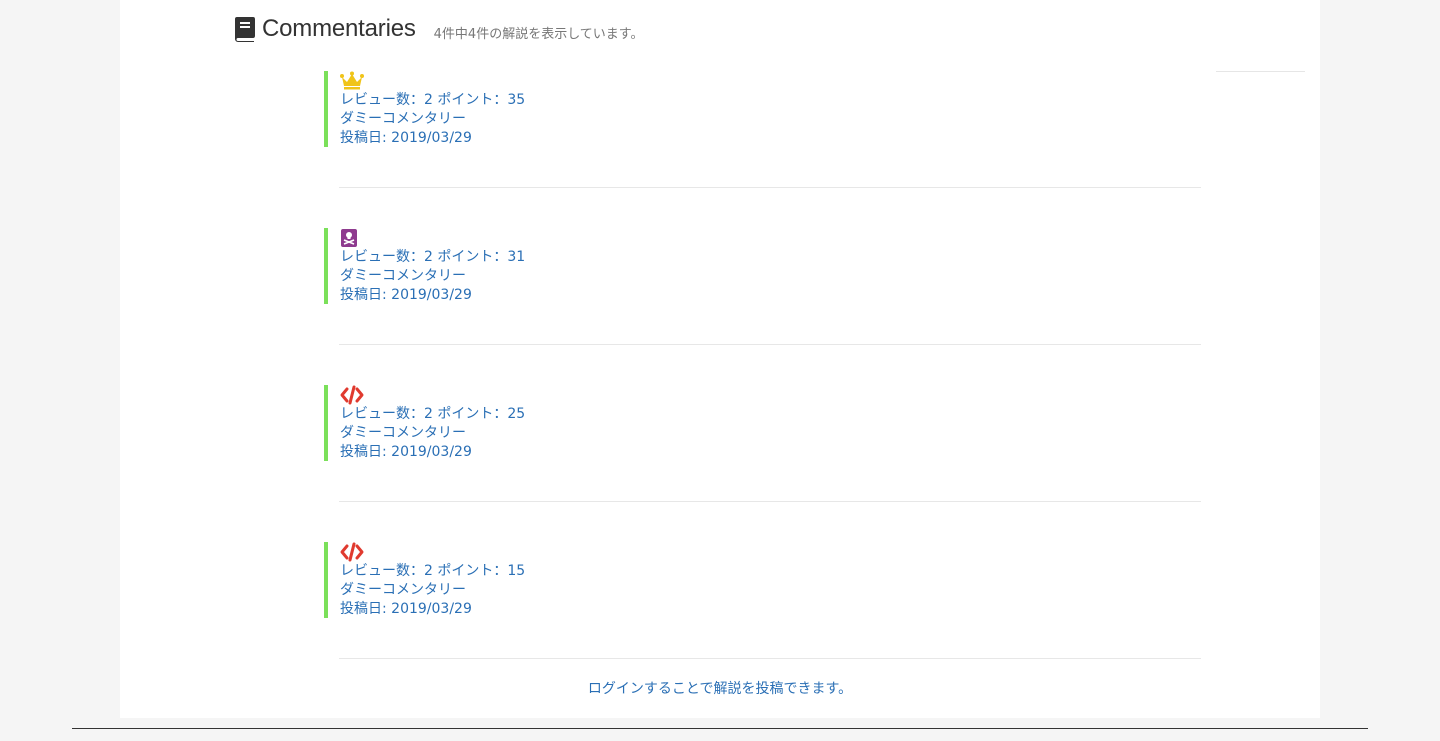 This screenshot has width=1440, height=741. Describe the element at coordinates (720, 728) in the screenshot. I see `footer-divider` at that location.